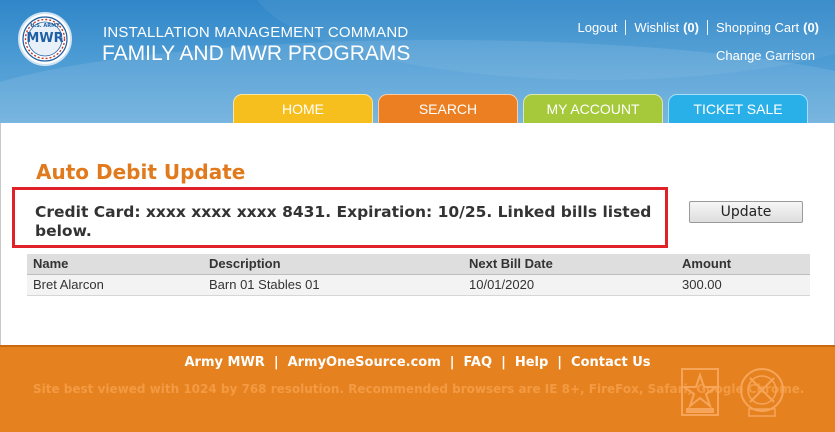 The image size is (835, 432). Describe the element at coordinates (45, 26) in the screenshot. I see `logo-top-text: U.S. ARMY` at that location.